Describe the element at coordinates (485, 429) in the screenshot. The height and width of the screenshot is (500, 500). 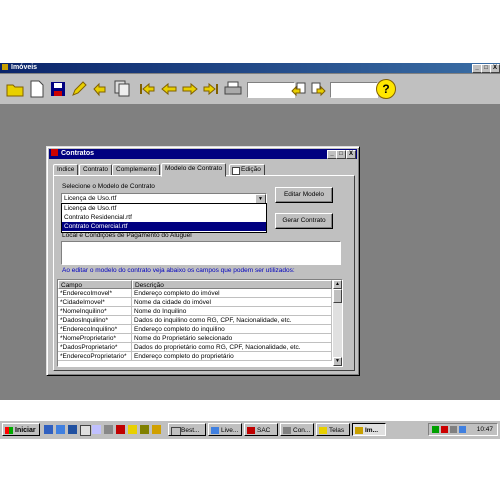
I see `clock: 10:47` at that location.